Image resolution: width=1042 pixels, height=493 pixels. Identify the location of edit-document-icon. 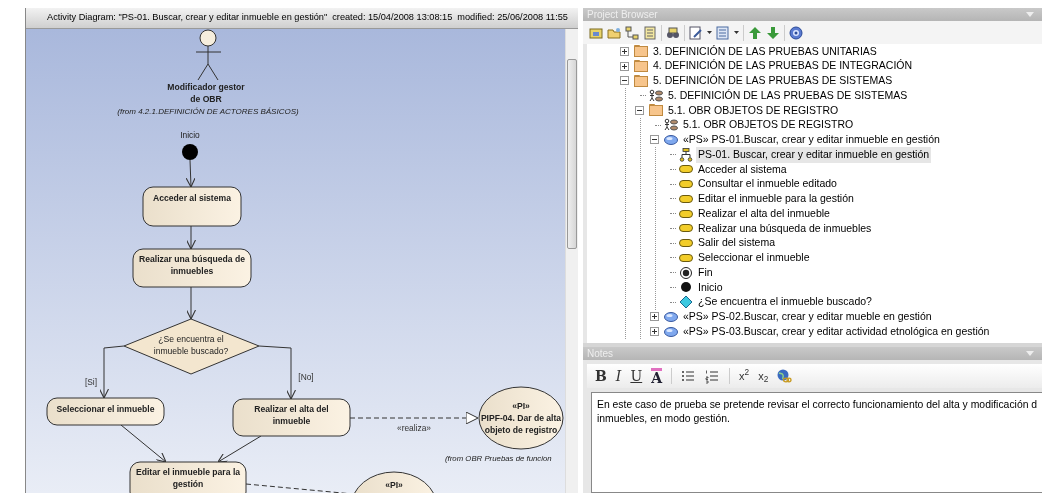
(696, 32).